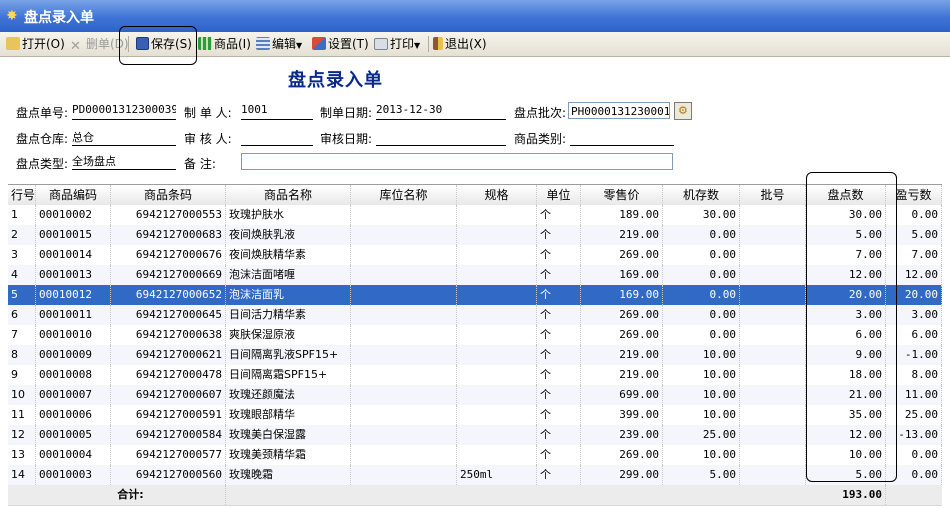 The height and width of the screenshot is (509, 950). Describe the element at coordinates (22, 395) in the screenshot. I see `cell-row-no: 10` at that location.